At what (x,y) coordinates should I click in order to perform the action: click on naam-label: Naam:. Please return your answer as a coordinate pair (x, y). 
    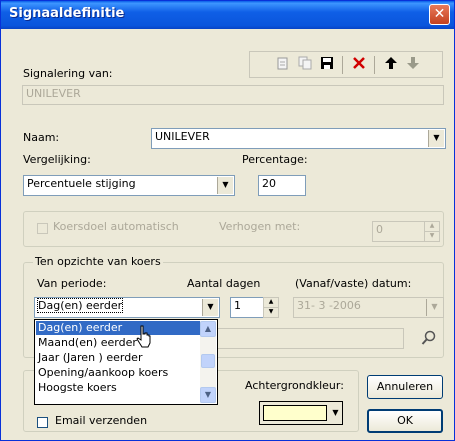
    Looking at the image, I should click on (41, 137).